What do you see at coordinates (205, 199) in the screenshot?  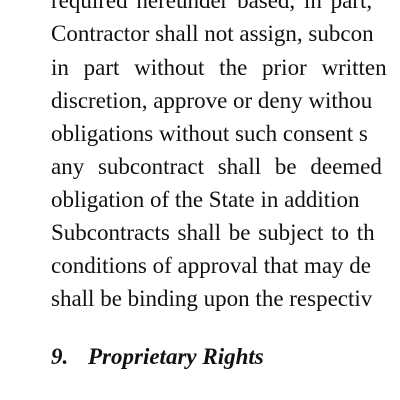 I see `body-text-line: obligation of the State in addition` at bounding box center [205, 199].